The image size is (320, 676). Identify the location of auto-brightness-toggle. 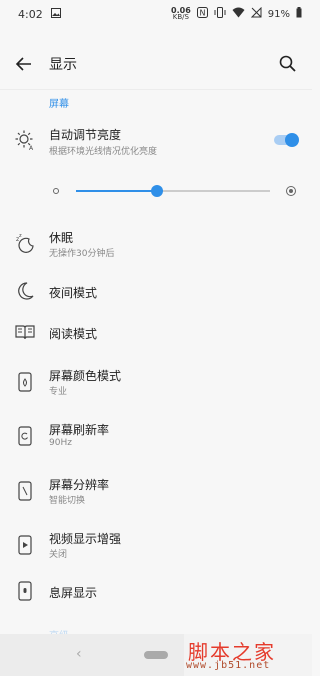
(287, 140).